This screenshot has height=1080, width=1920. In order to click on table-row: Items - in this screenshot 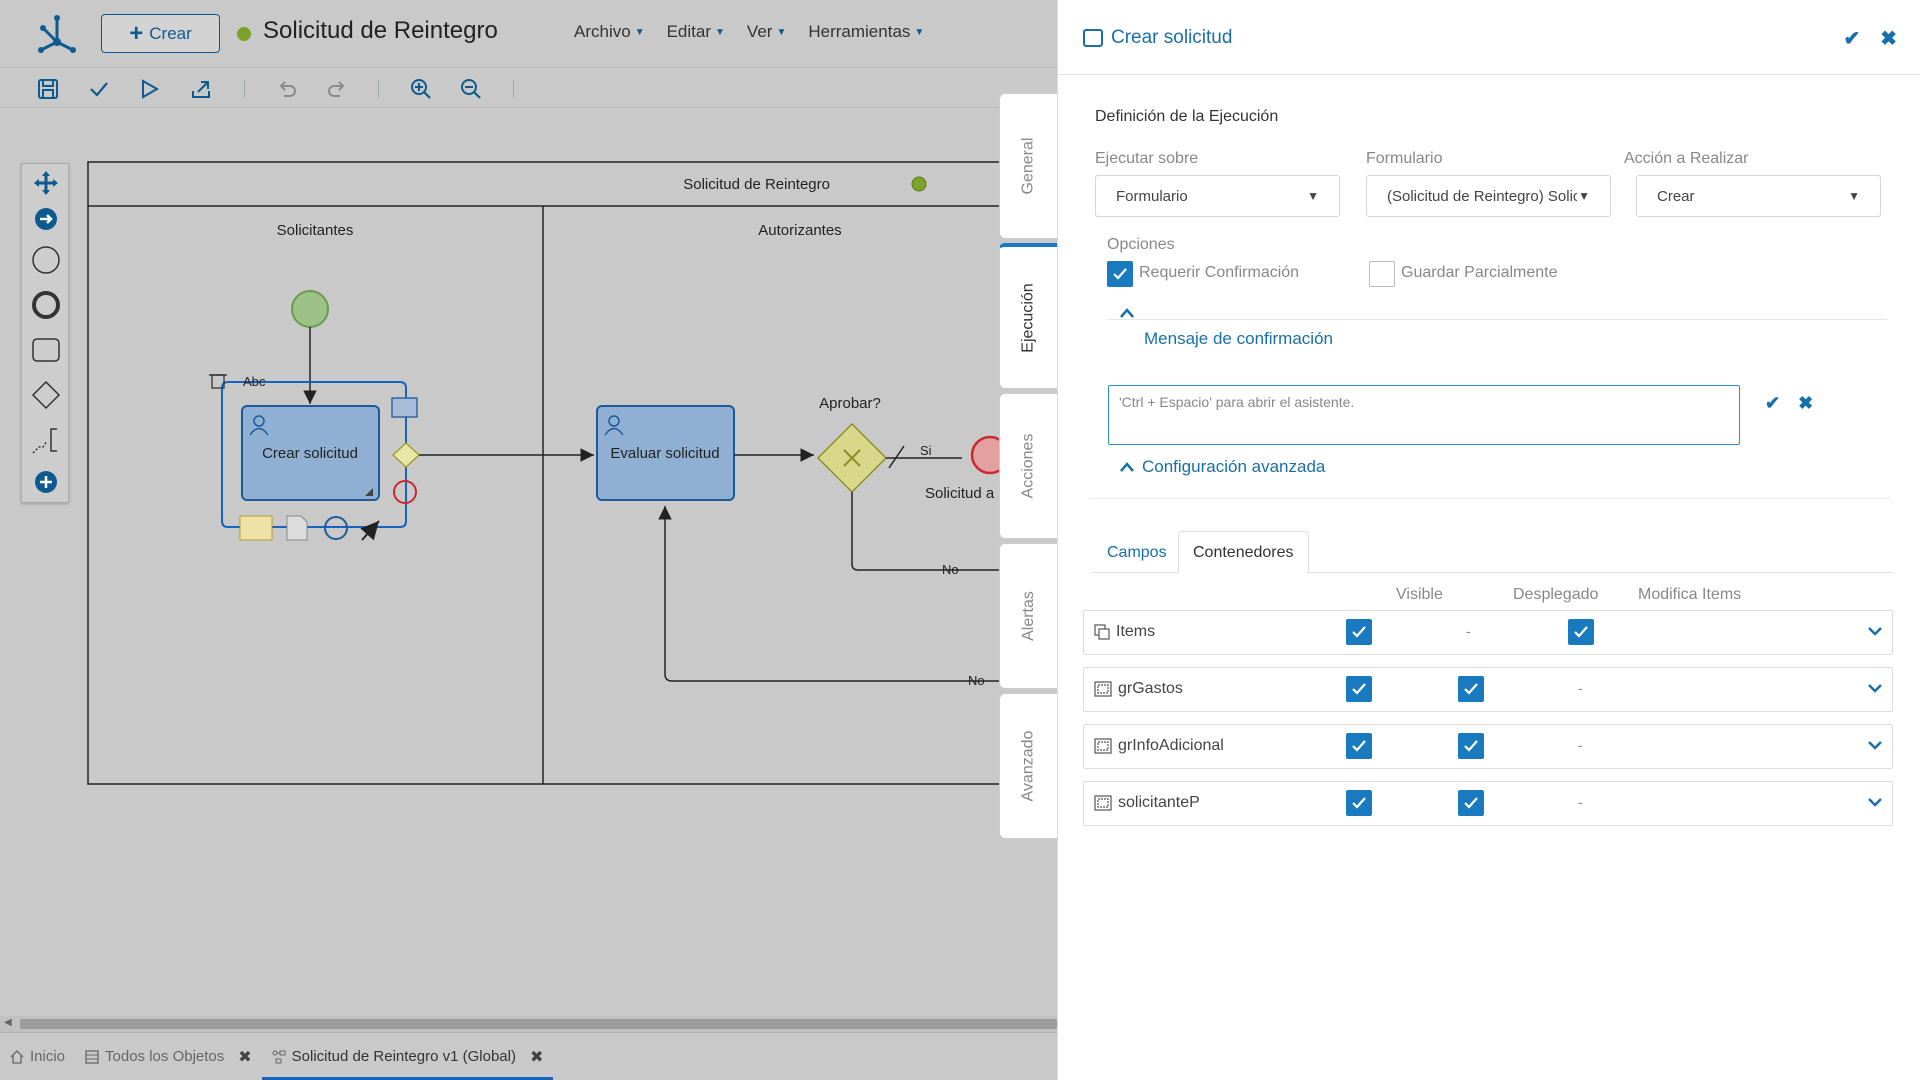, I will do `click(1488, 632)`.